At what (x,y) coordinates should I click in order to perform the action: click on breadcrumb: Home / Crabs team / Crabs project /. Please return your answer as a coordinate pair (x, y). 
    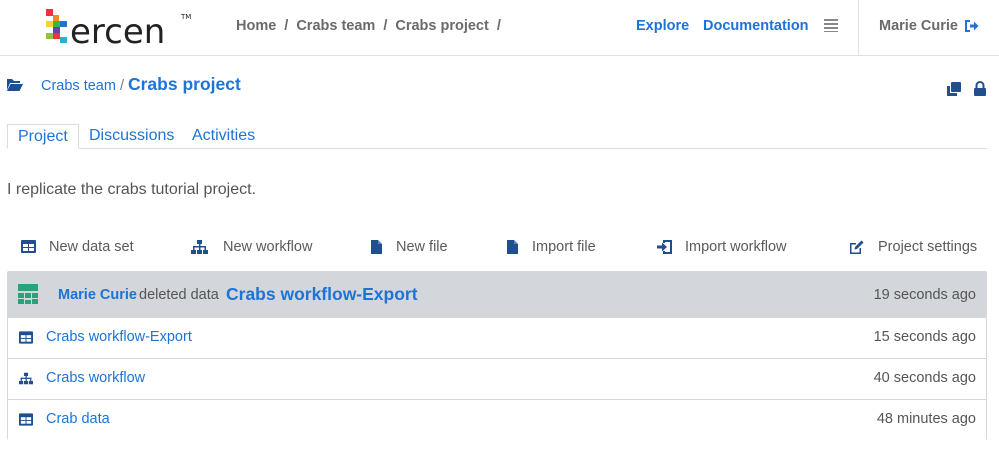
    Looking at the image, I should click on (372, 26).